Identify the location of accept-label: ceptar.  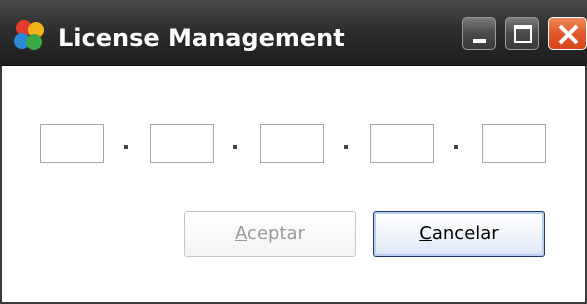
(276, 233).